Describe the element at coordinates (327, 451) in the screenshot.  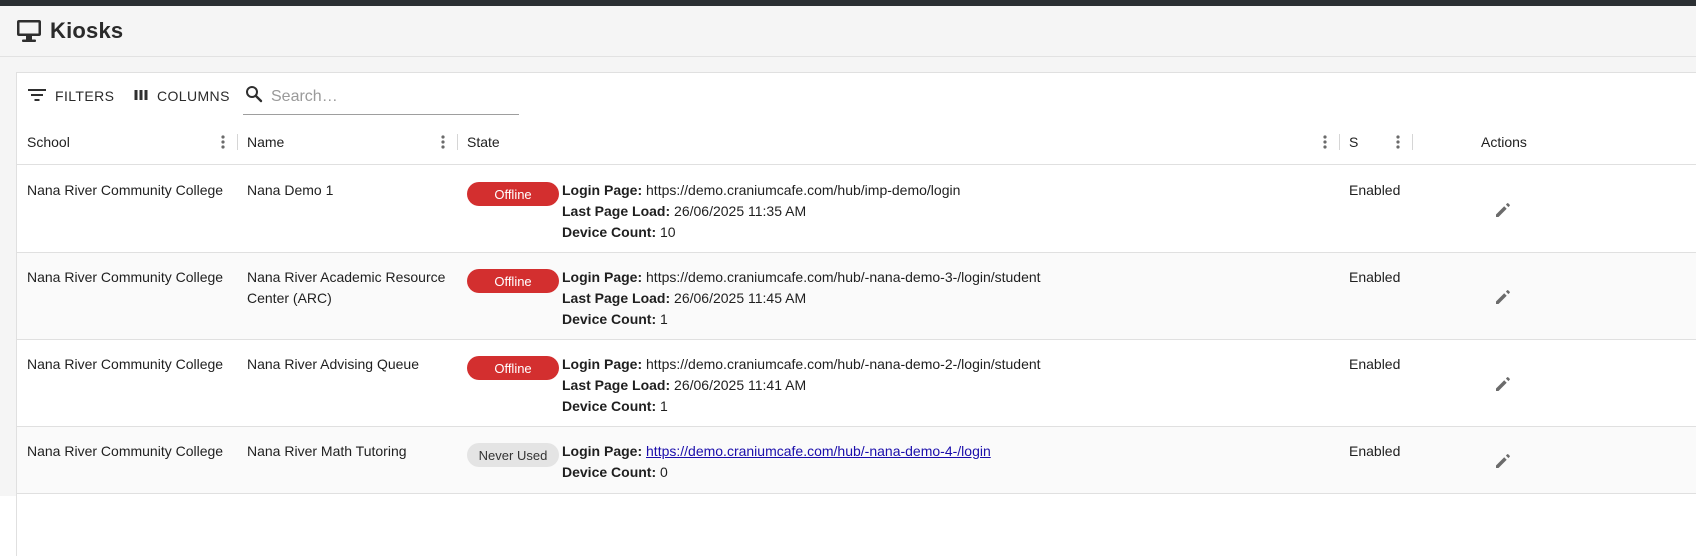
I see `name-cell: Nana River Math Tutoring` at that location.